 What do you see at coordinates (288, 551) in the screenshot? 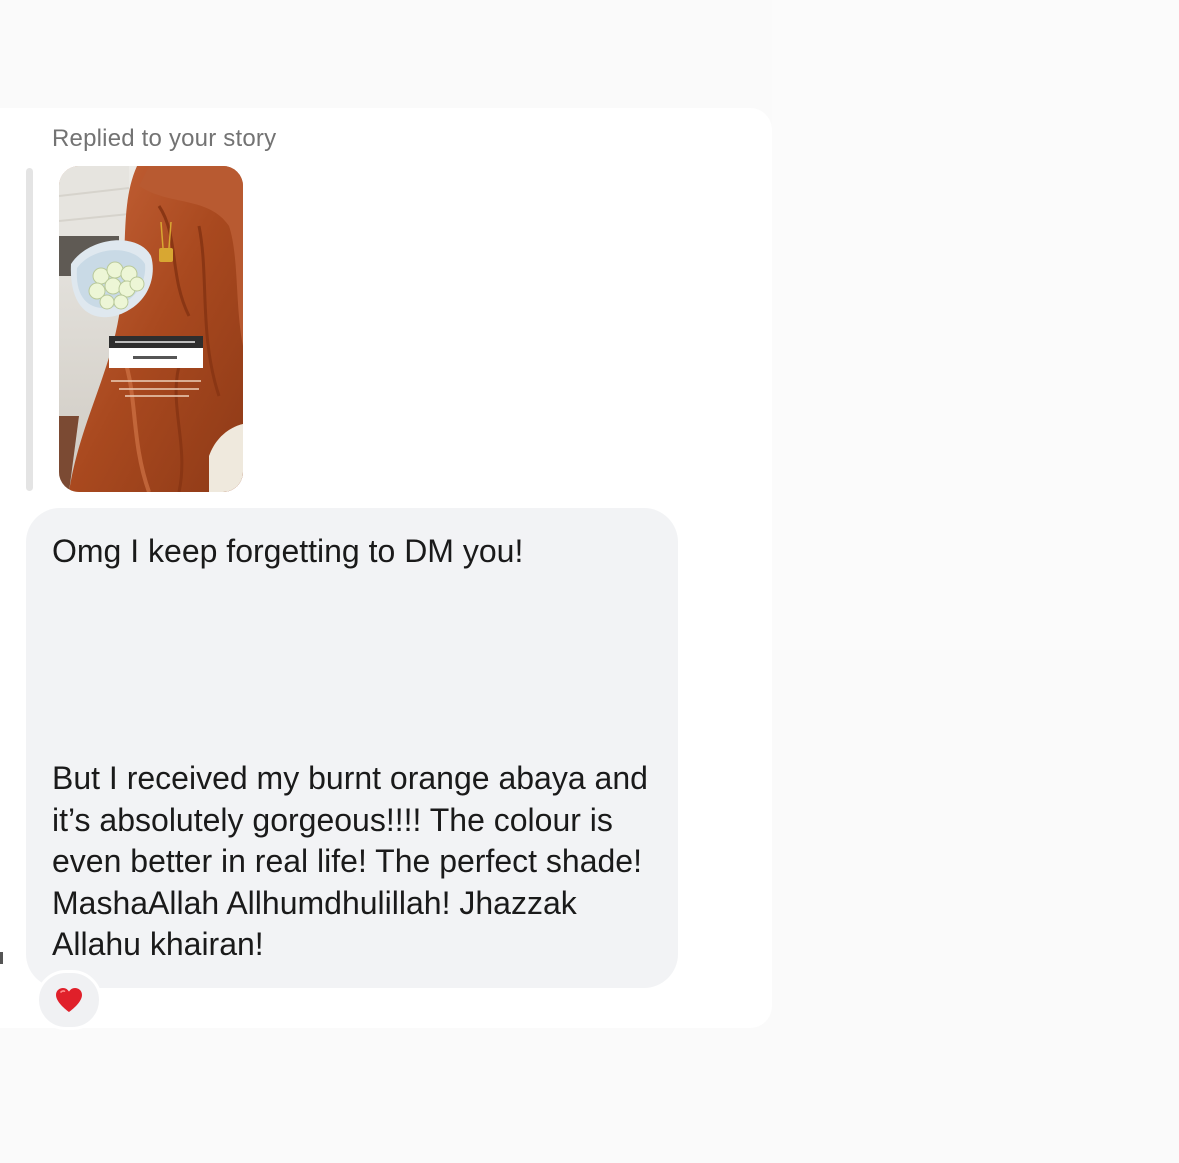
I see `message-first-line: Omg I keep forgetting to DM you!` at bounding box center [288, 551].